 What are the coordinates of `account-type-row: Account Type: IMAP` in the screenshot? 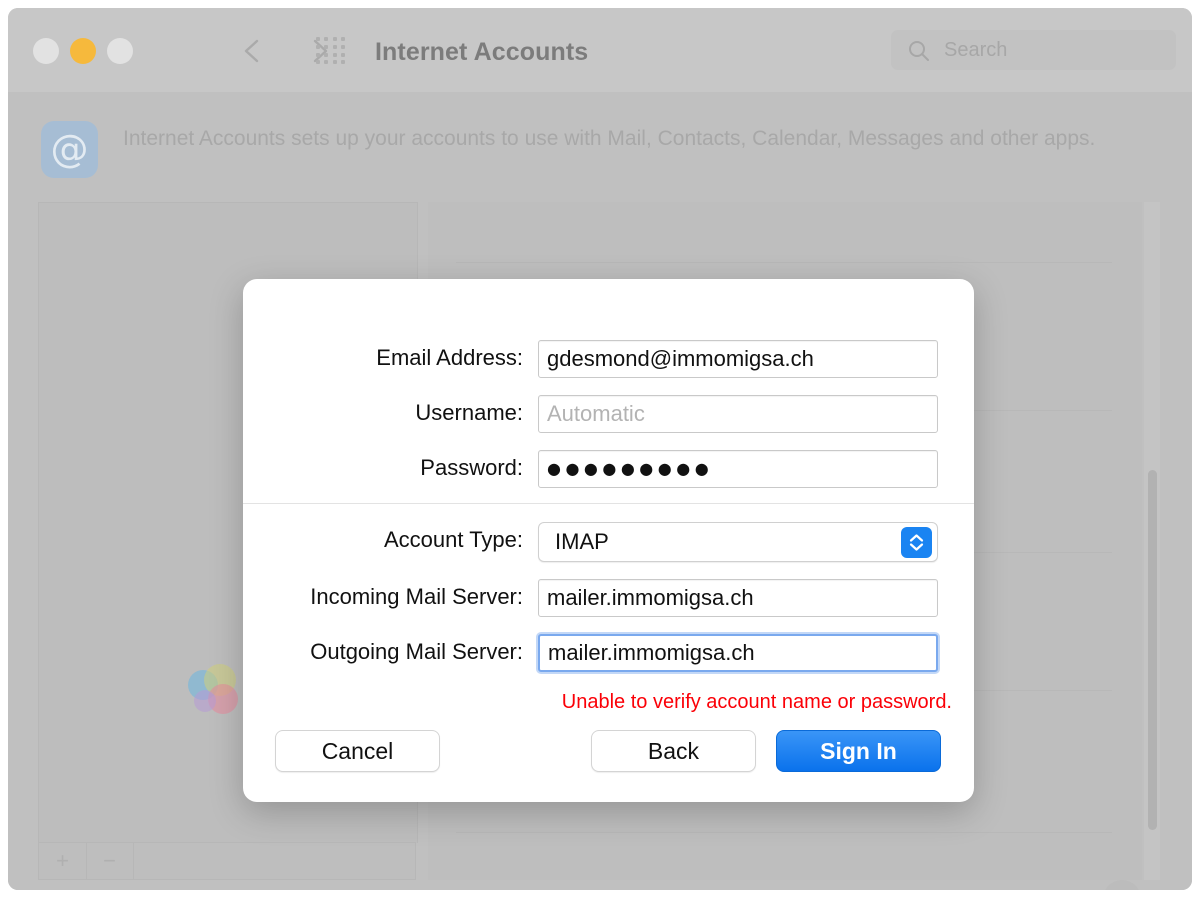 It's located at (608, 542).